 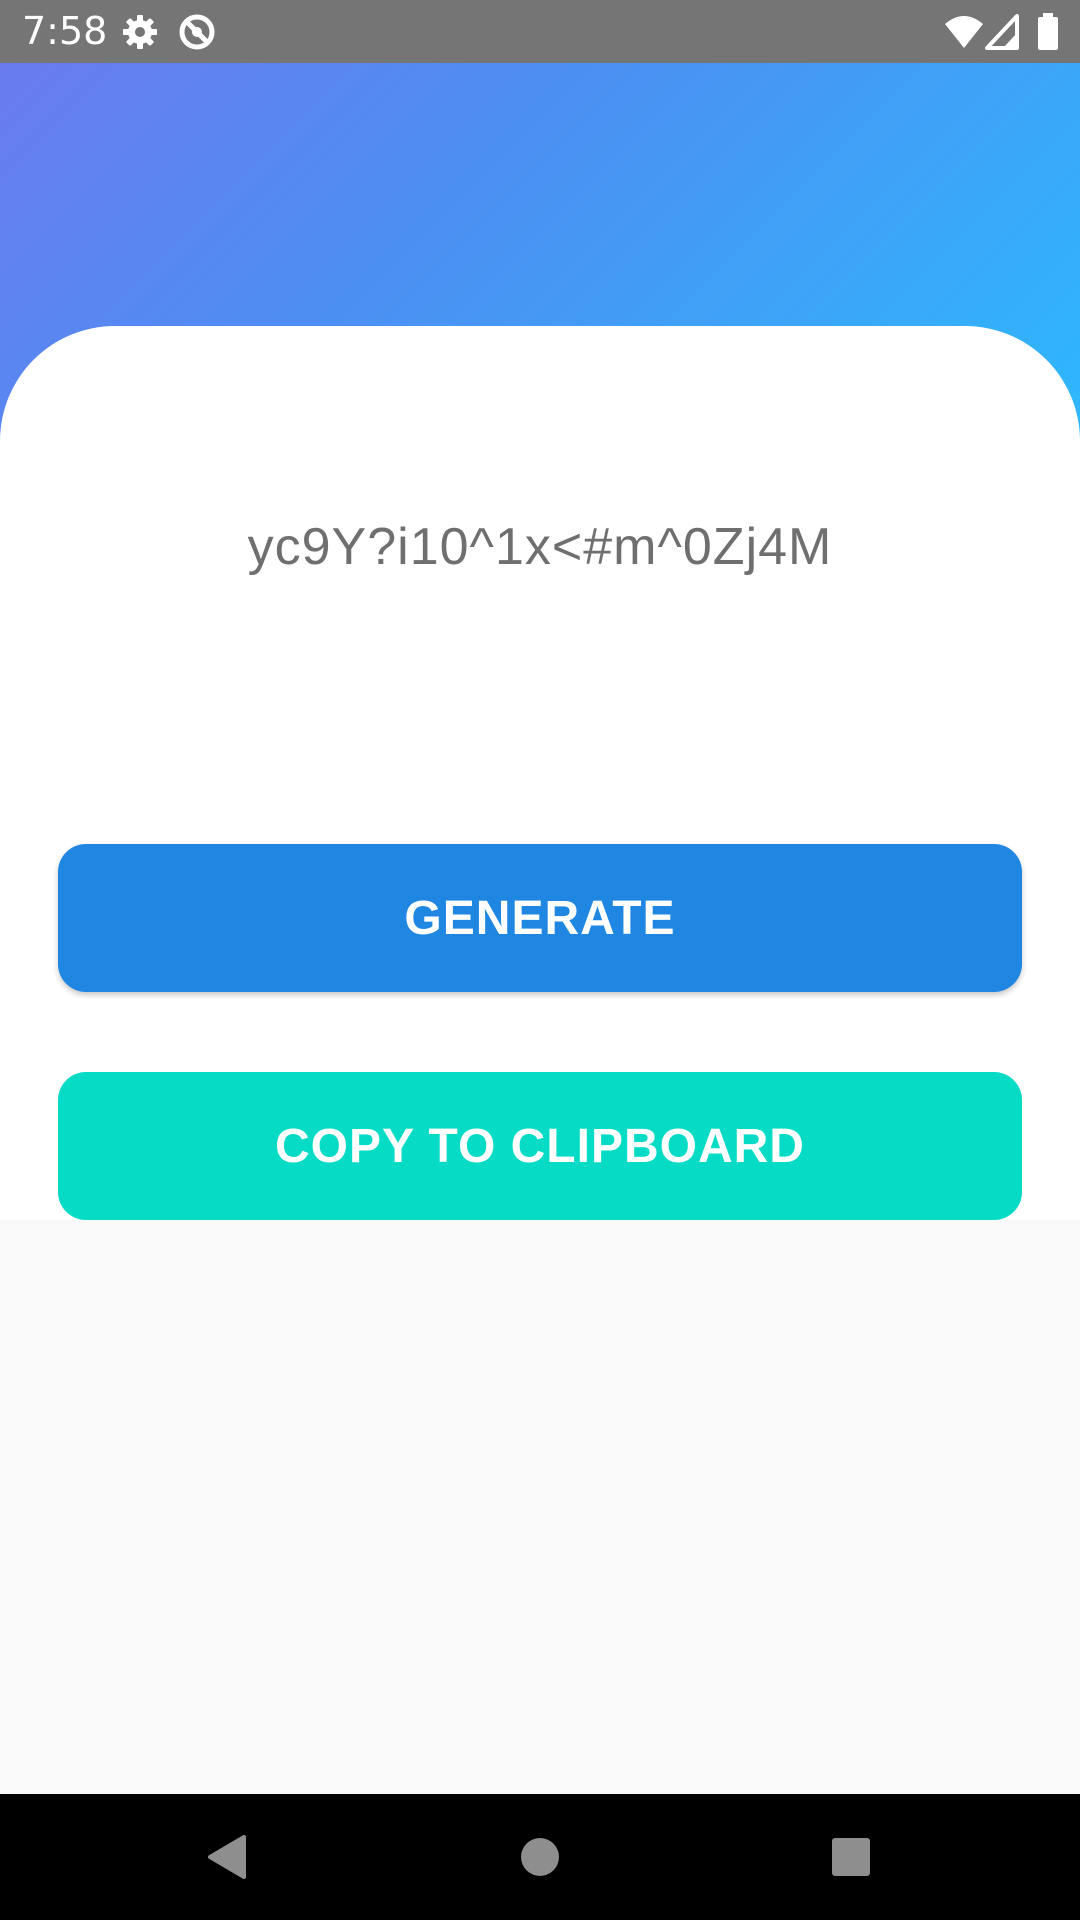 What do you see at coordinates (1048, 32) in the screenshot?
I see `battery-icon` at bounding box center [1048, 32].